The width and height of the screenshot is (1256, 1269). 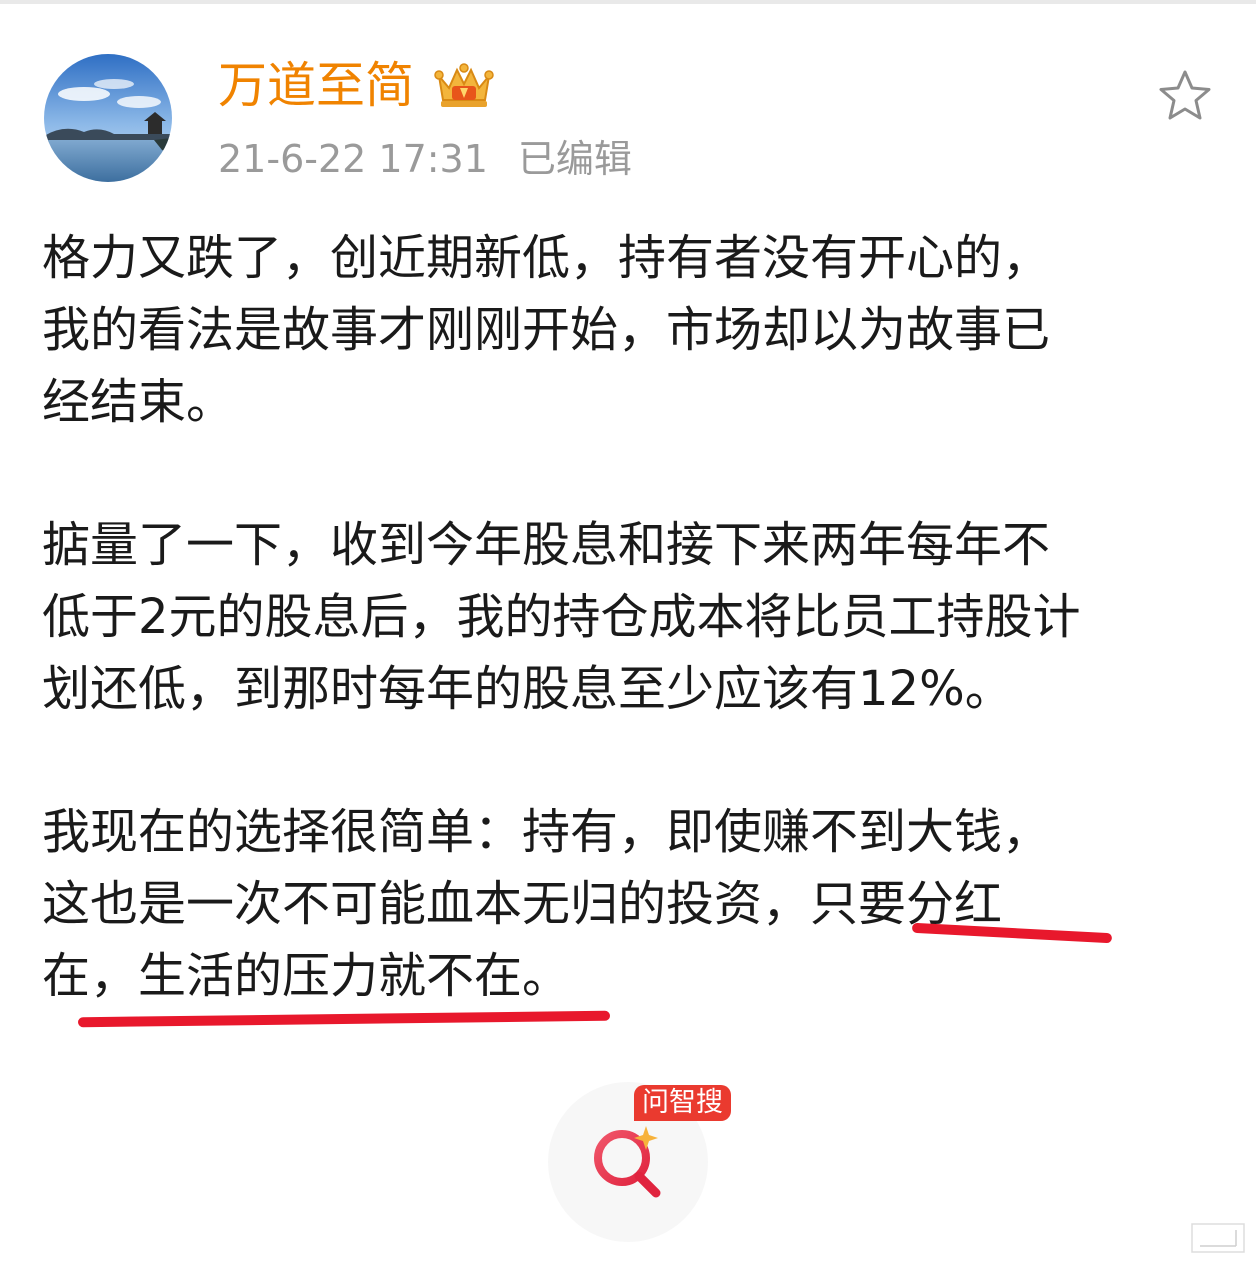 What do you see at coordinates (344, 1019) in the screenshot?
I see `highlight-underline` at bounding box center [344, 1019].